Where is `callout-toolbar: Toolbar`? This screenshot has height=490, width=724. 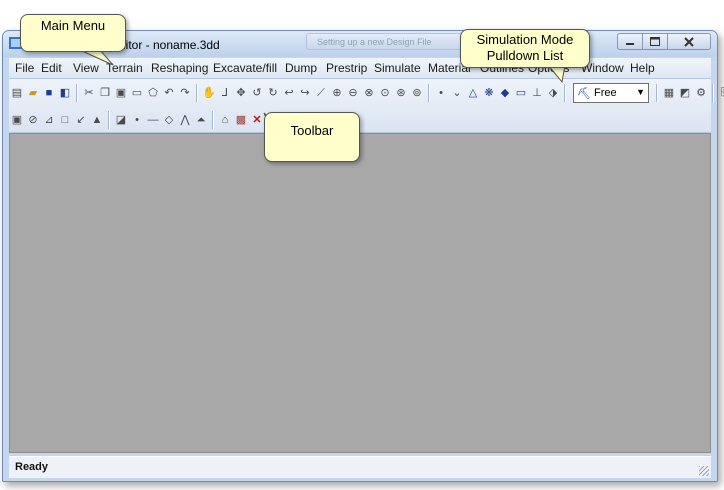
callout-toolbar: Toolbar is located at coordinates (312, 137).